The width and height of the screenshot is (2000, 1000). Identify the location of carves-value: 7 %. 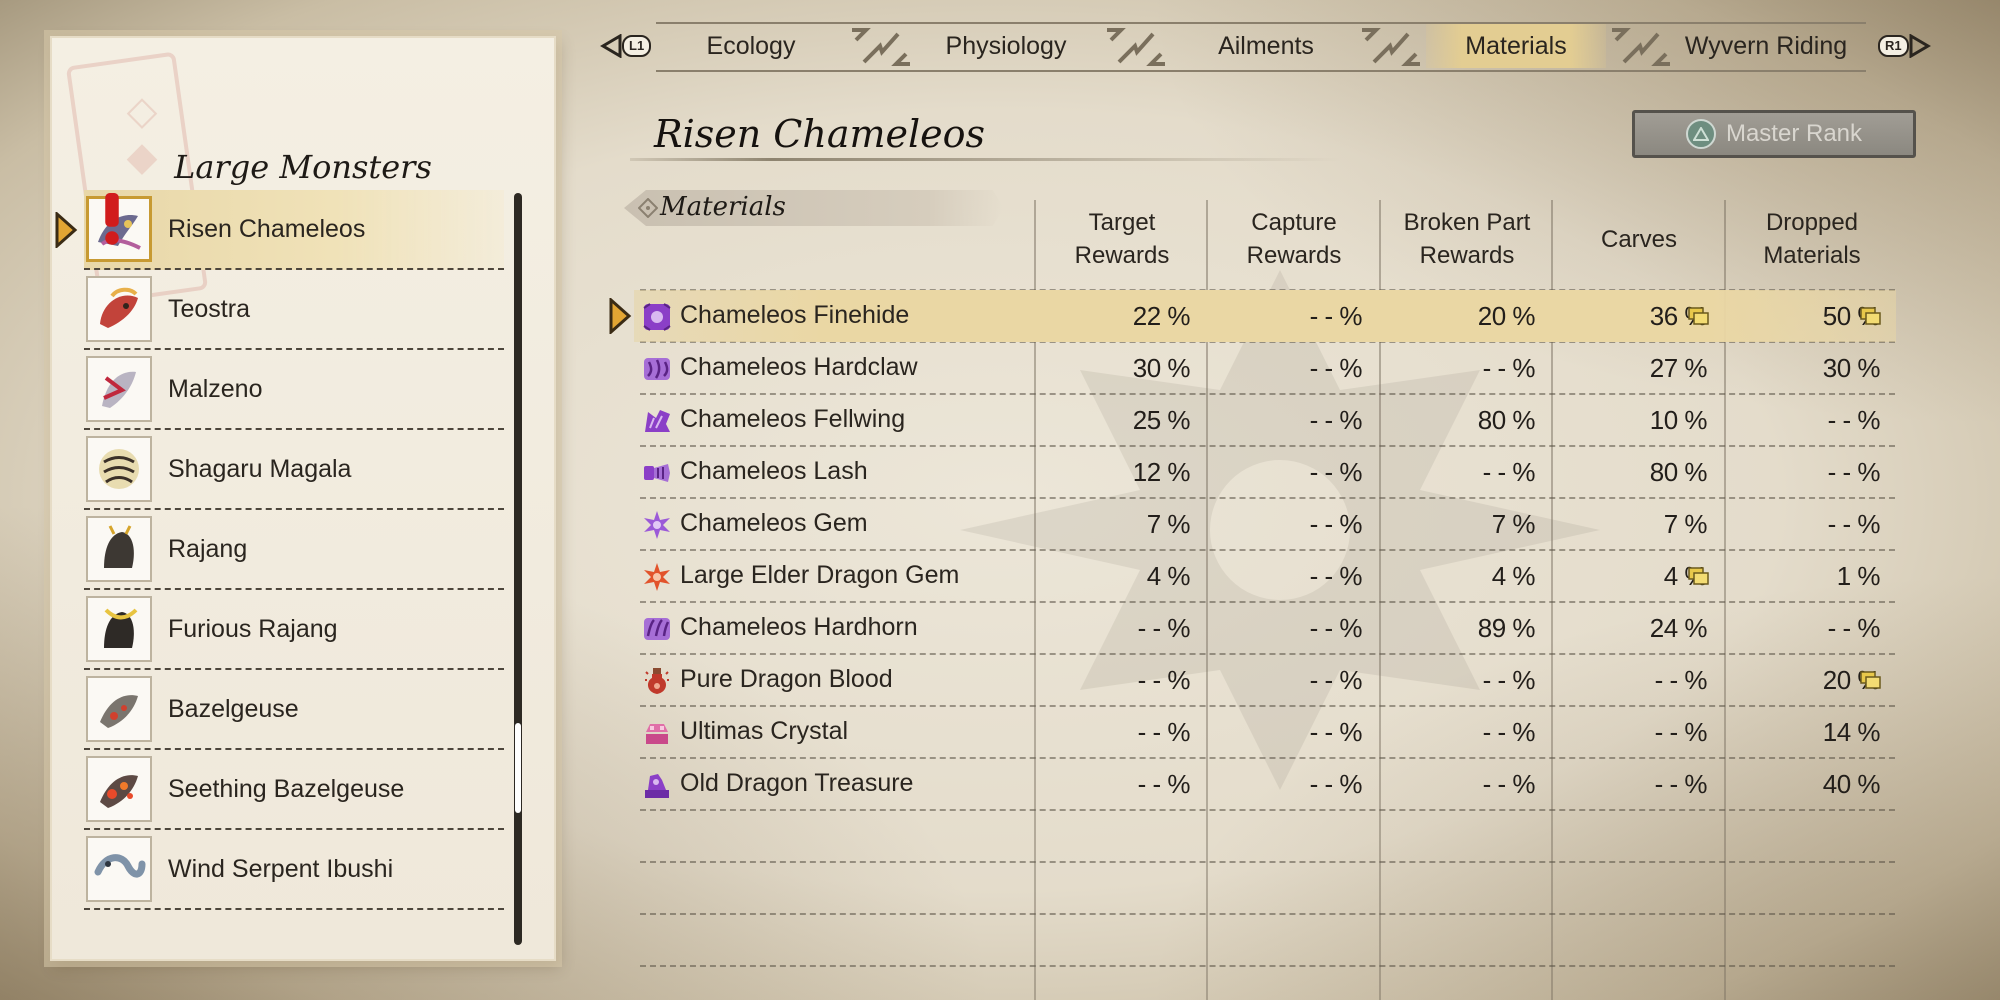
(1685, 524).